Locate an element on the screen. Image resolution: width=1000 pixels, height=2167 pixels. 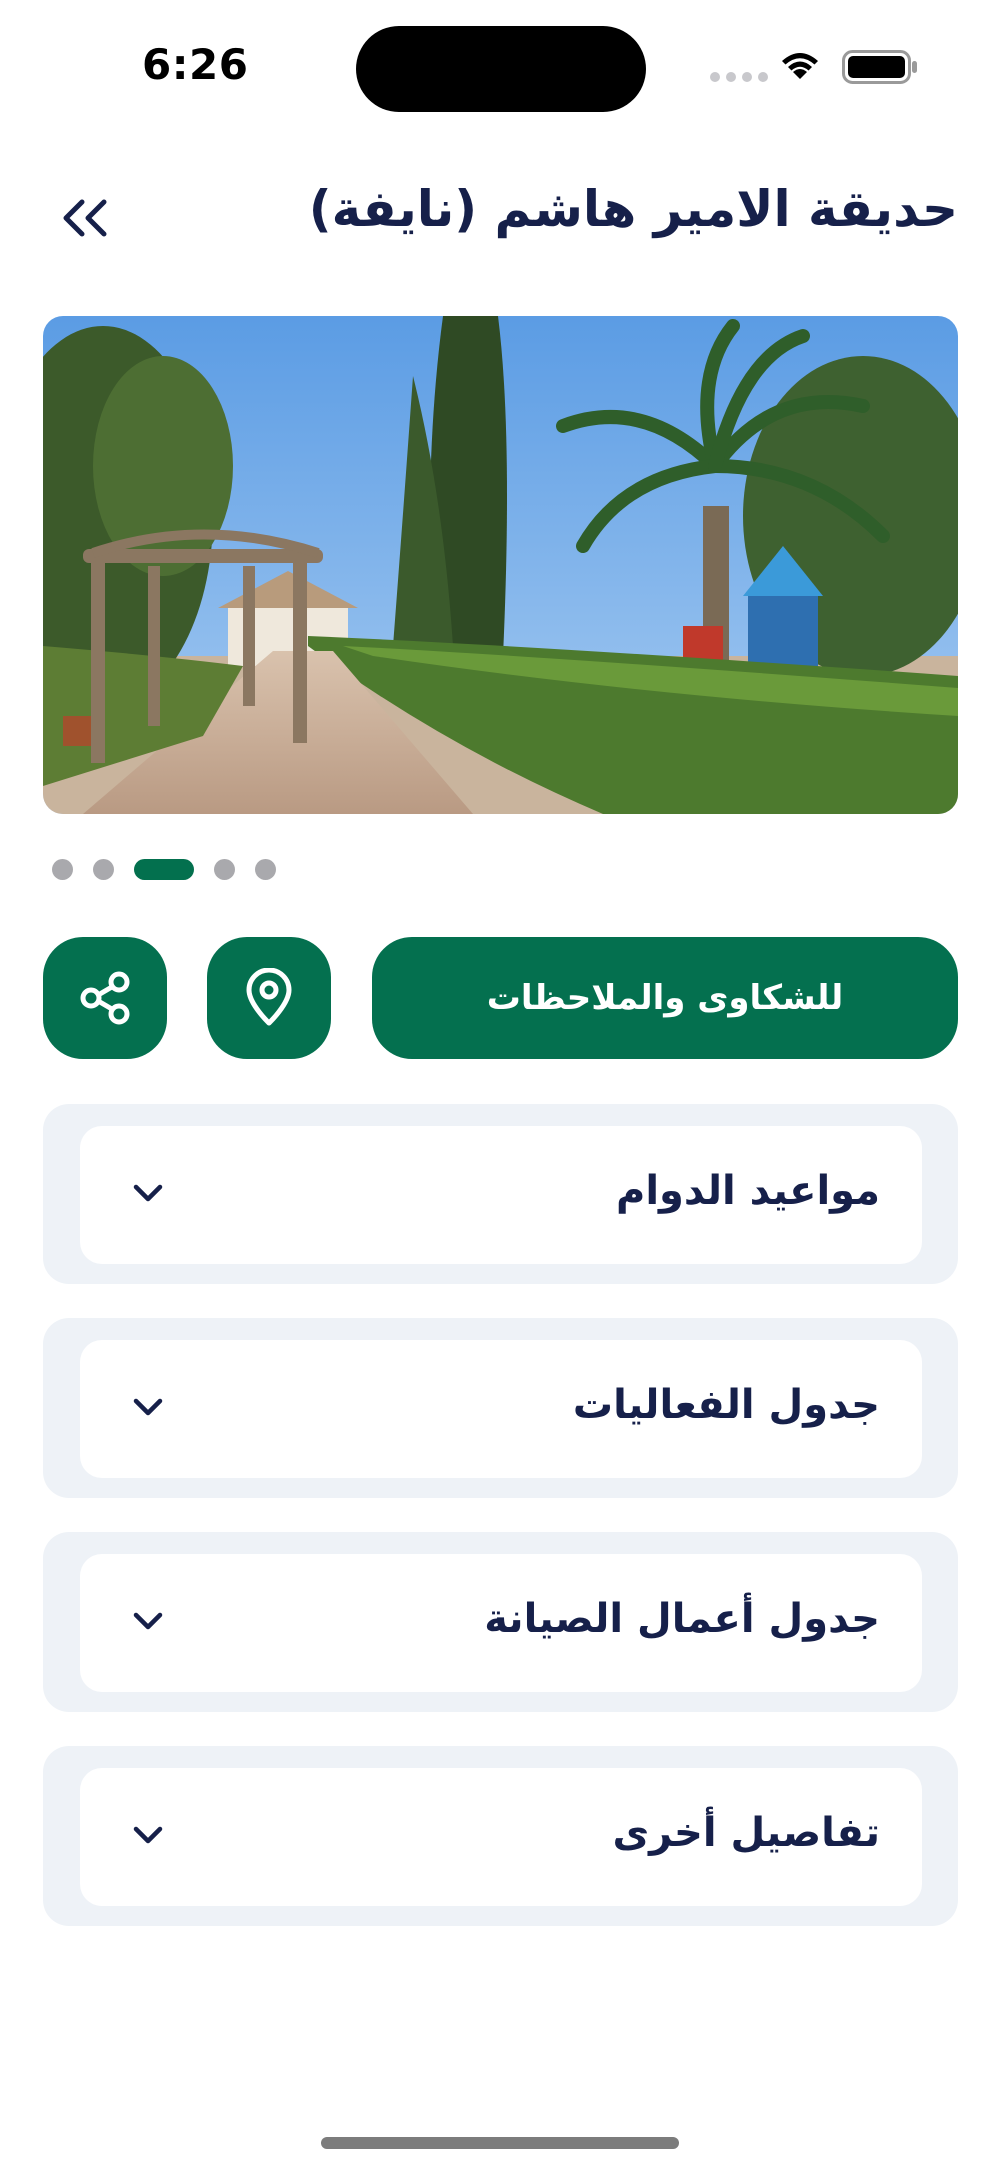
carousel-dot-active is located at coordinates (164, 869).